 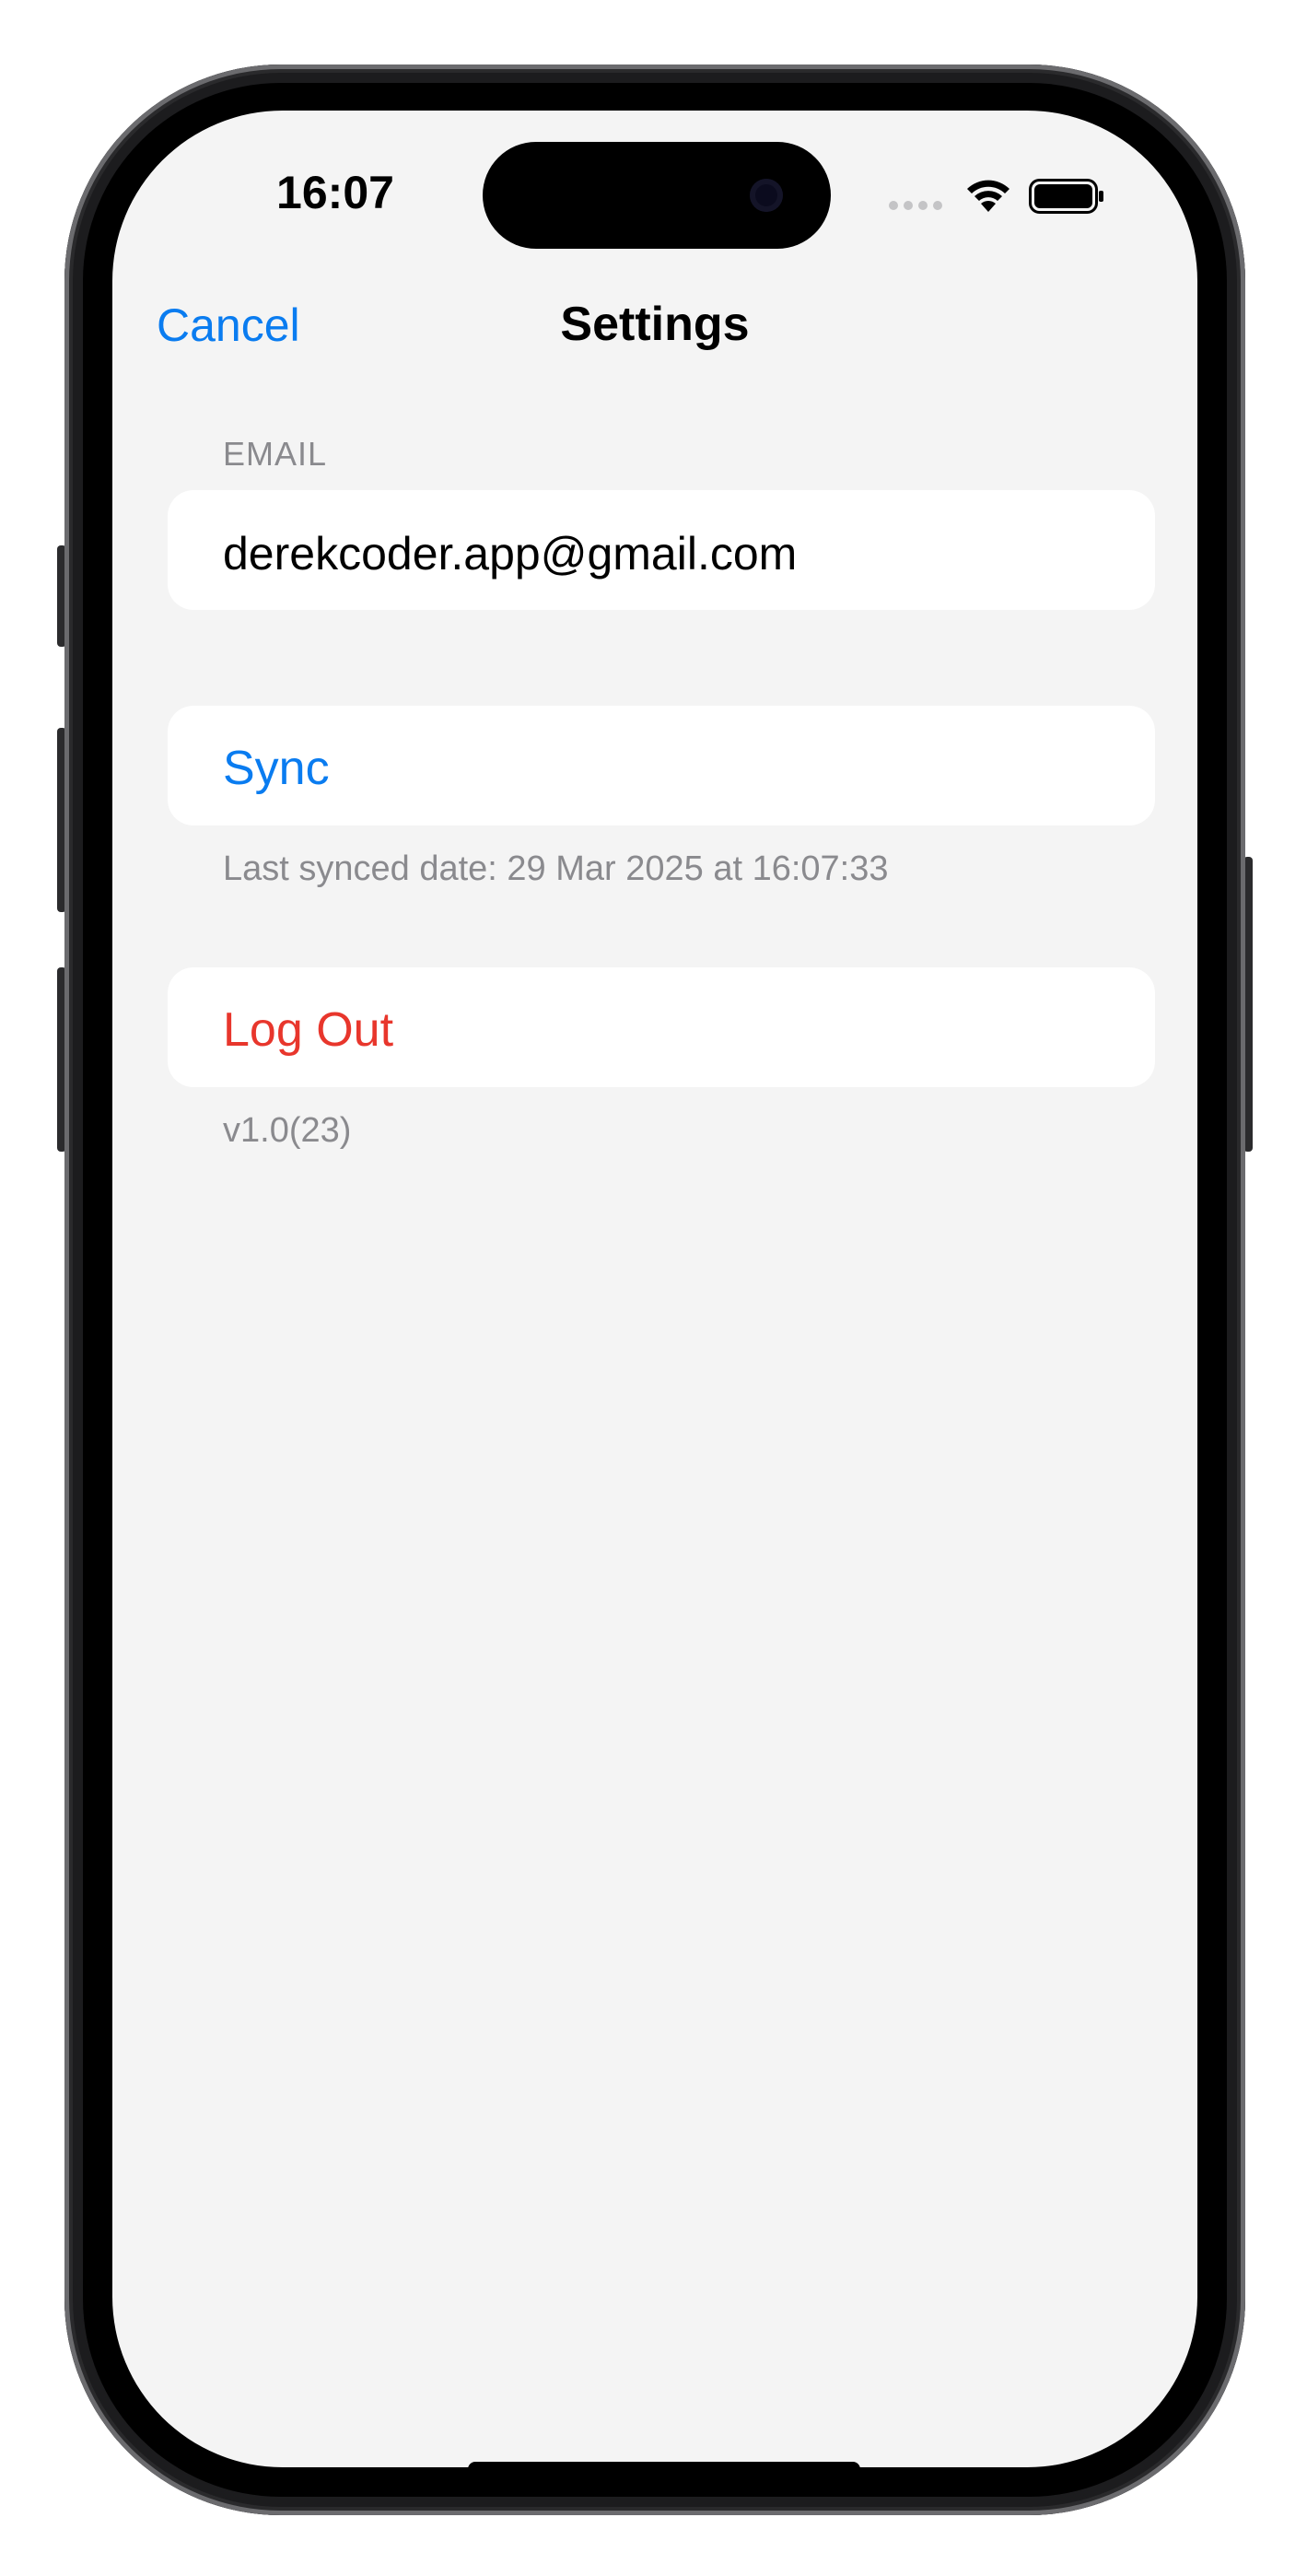 What do you see at coordinates (277, 768) in the screenshot?
I see `sync-button: Sync` at bounding box center [277, 768].